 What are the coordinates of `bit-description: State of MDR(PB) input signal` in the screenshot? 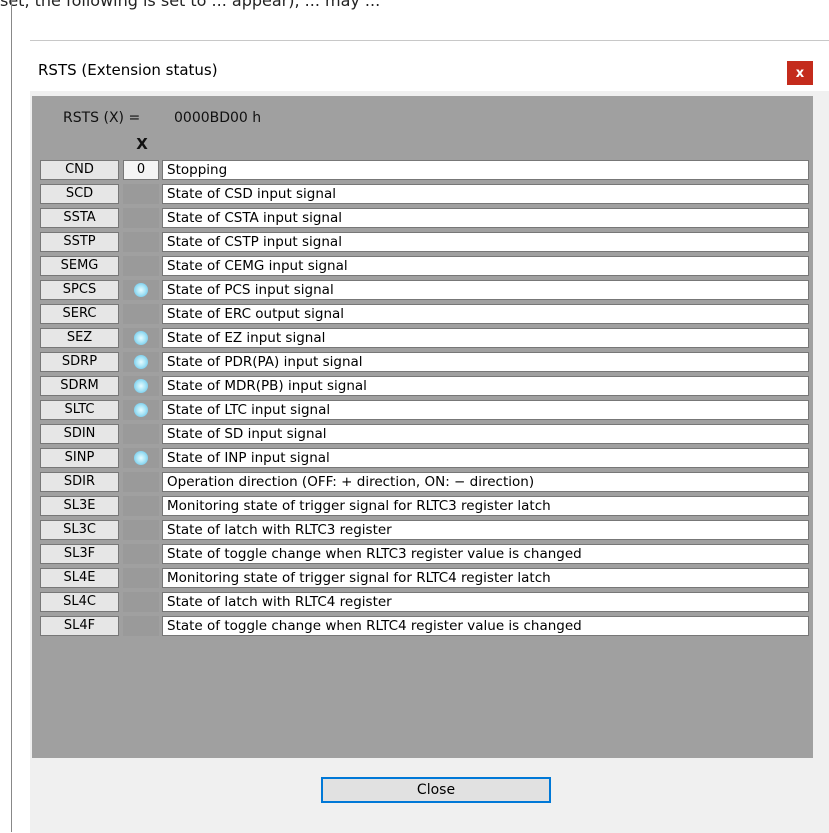 It's located at (485, 386).